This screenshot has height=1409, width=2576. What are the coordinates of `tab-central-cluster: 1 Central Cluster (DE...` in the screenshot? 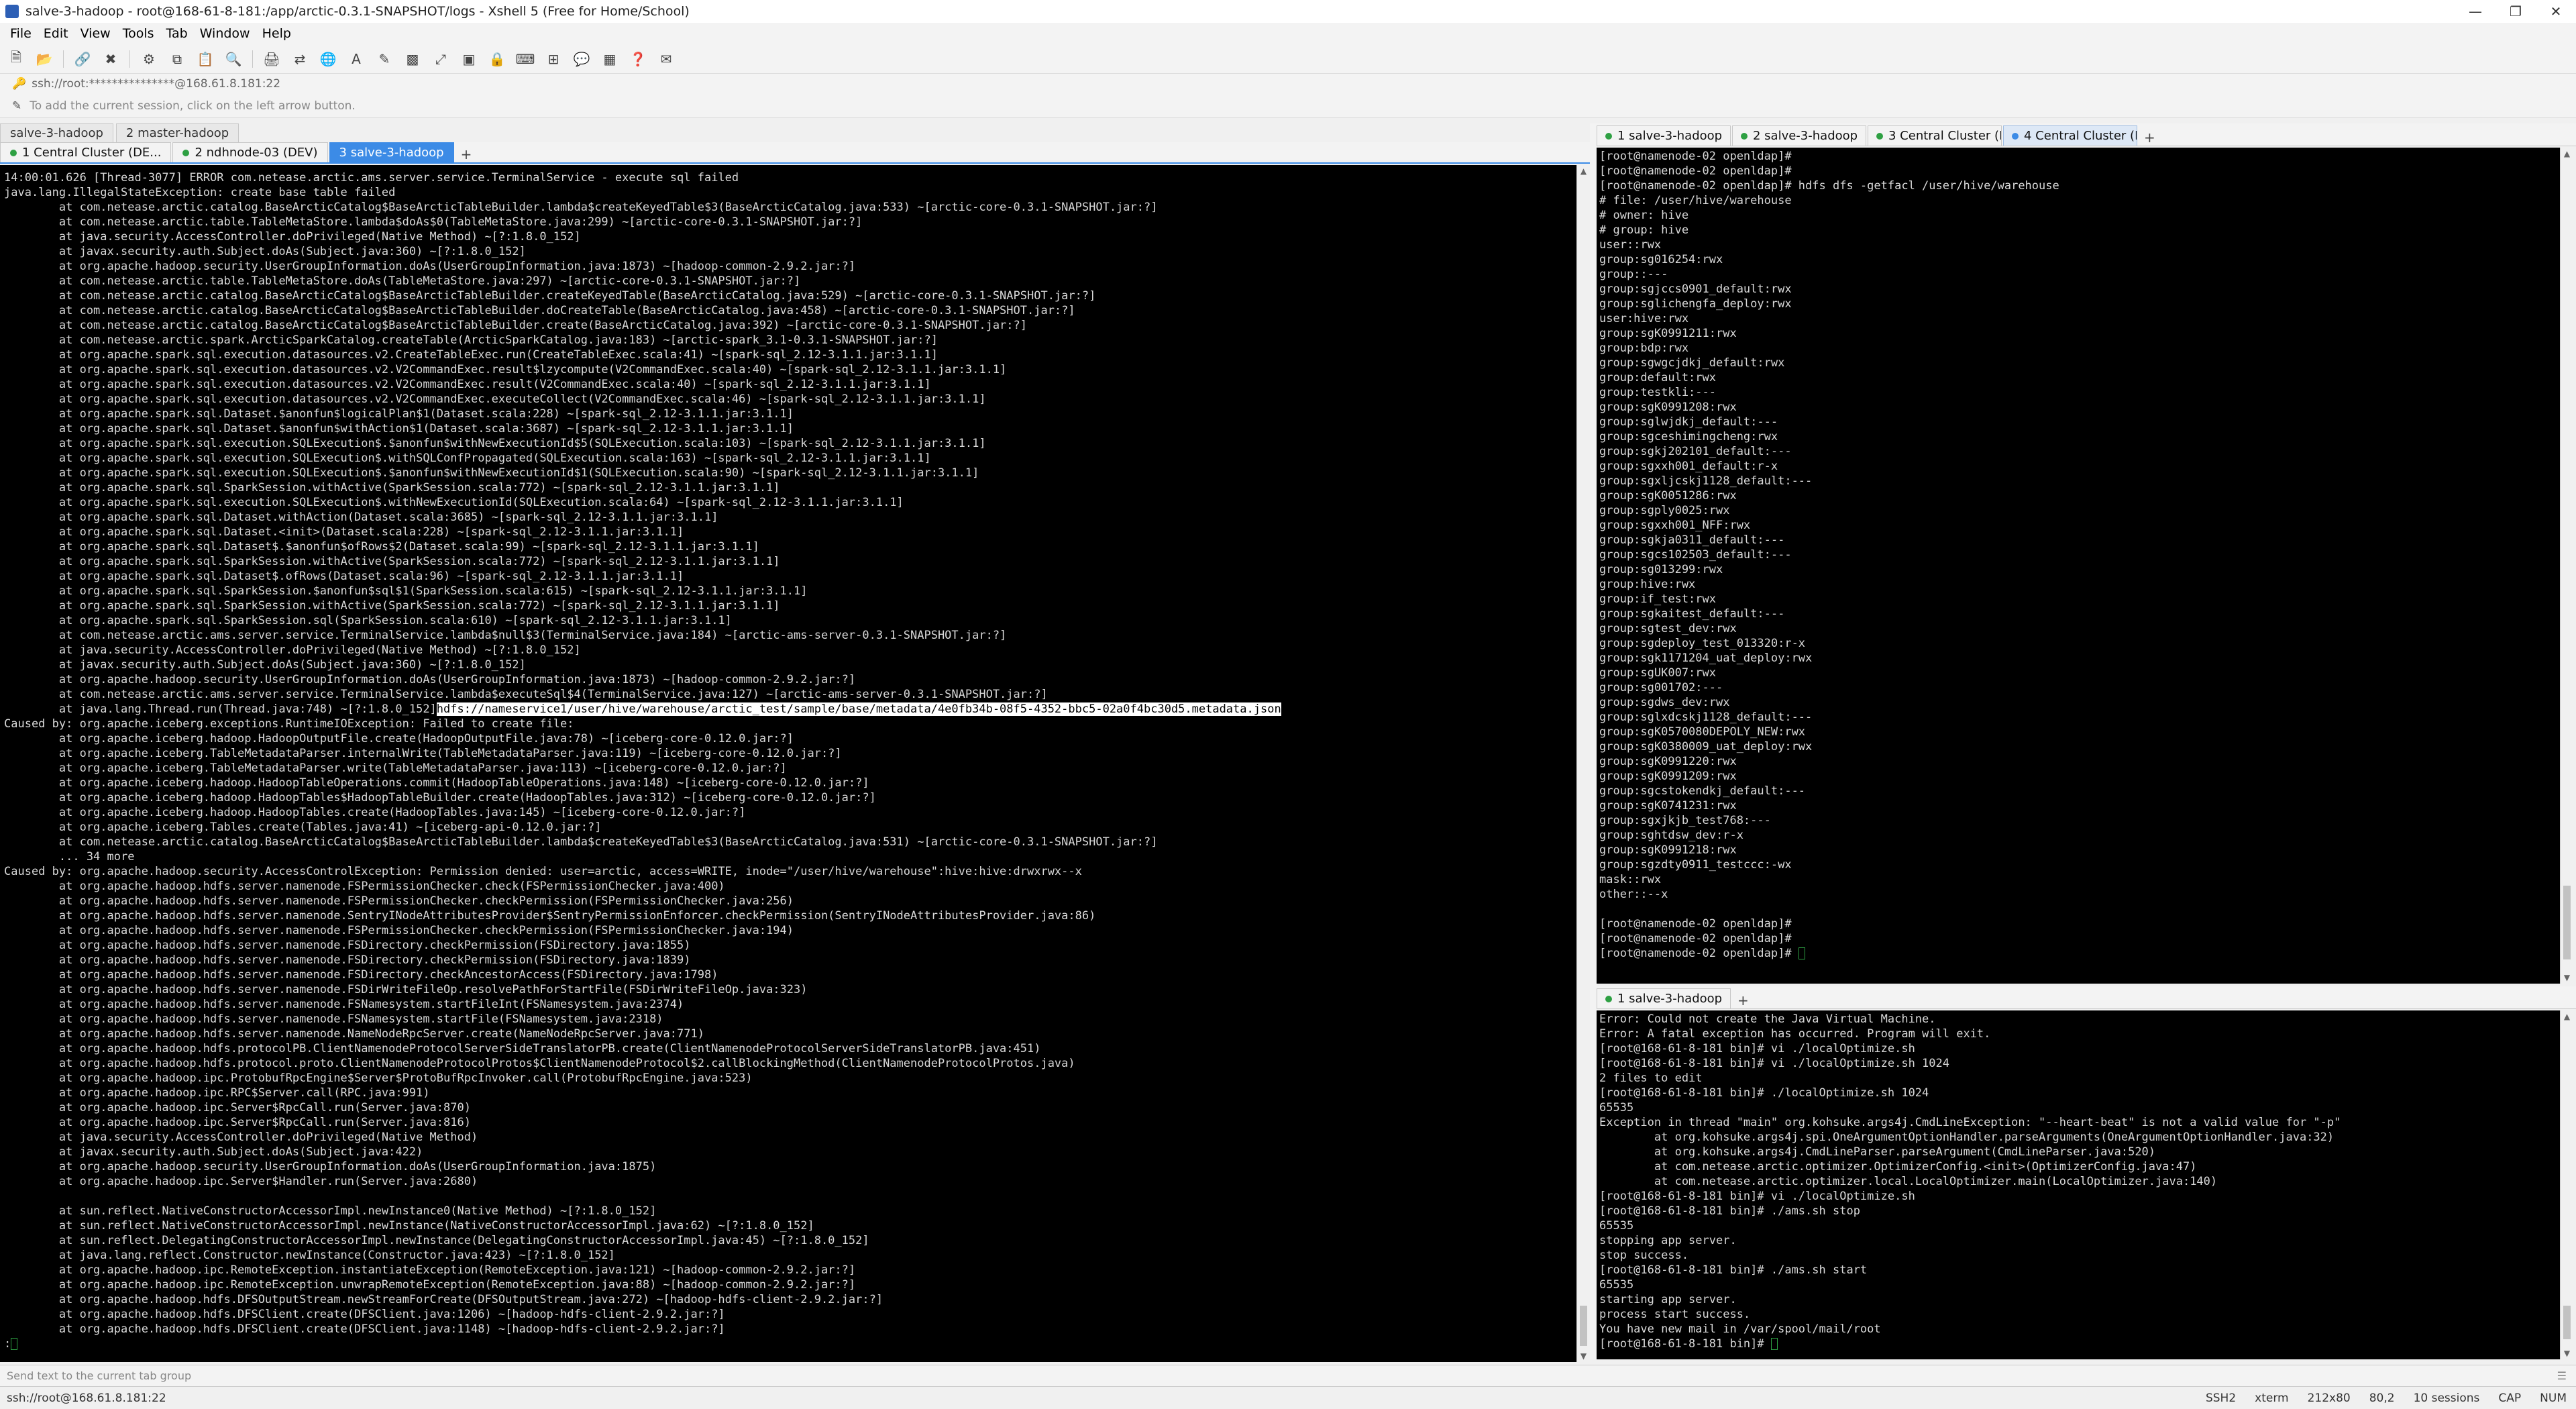 It's located at (86, 152).